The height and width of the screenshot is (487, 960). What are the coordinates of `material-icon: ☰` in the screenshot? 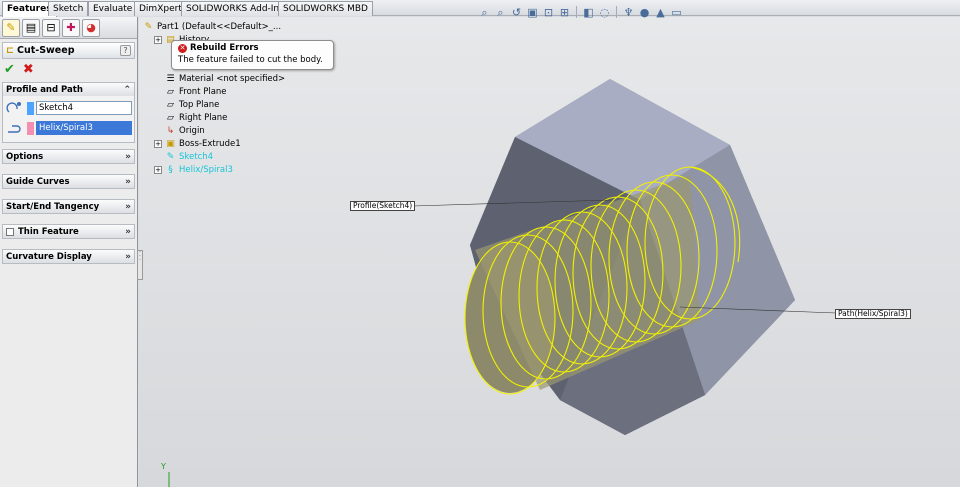 It's located at (170, 78).